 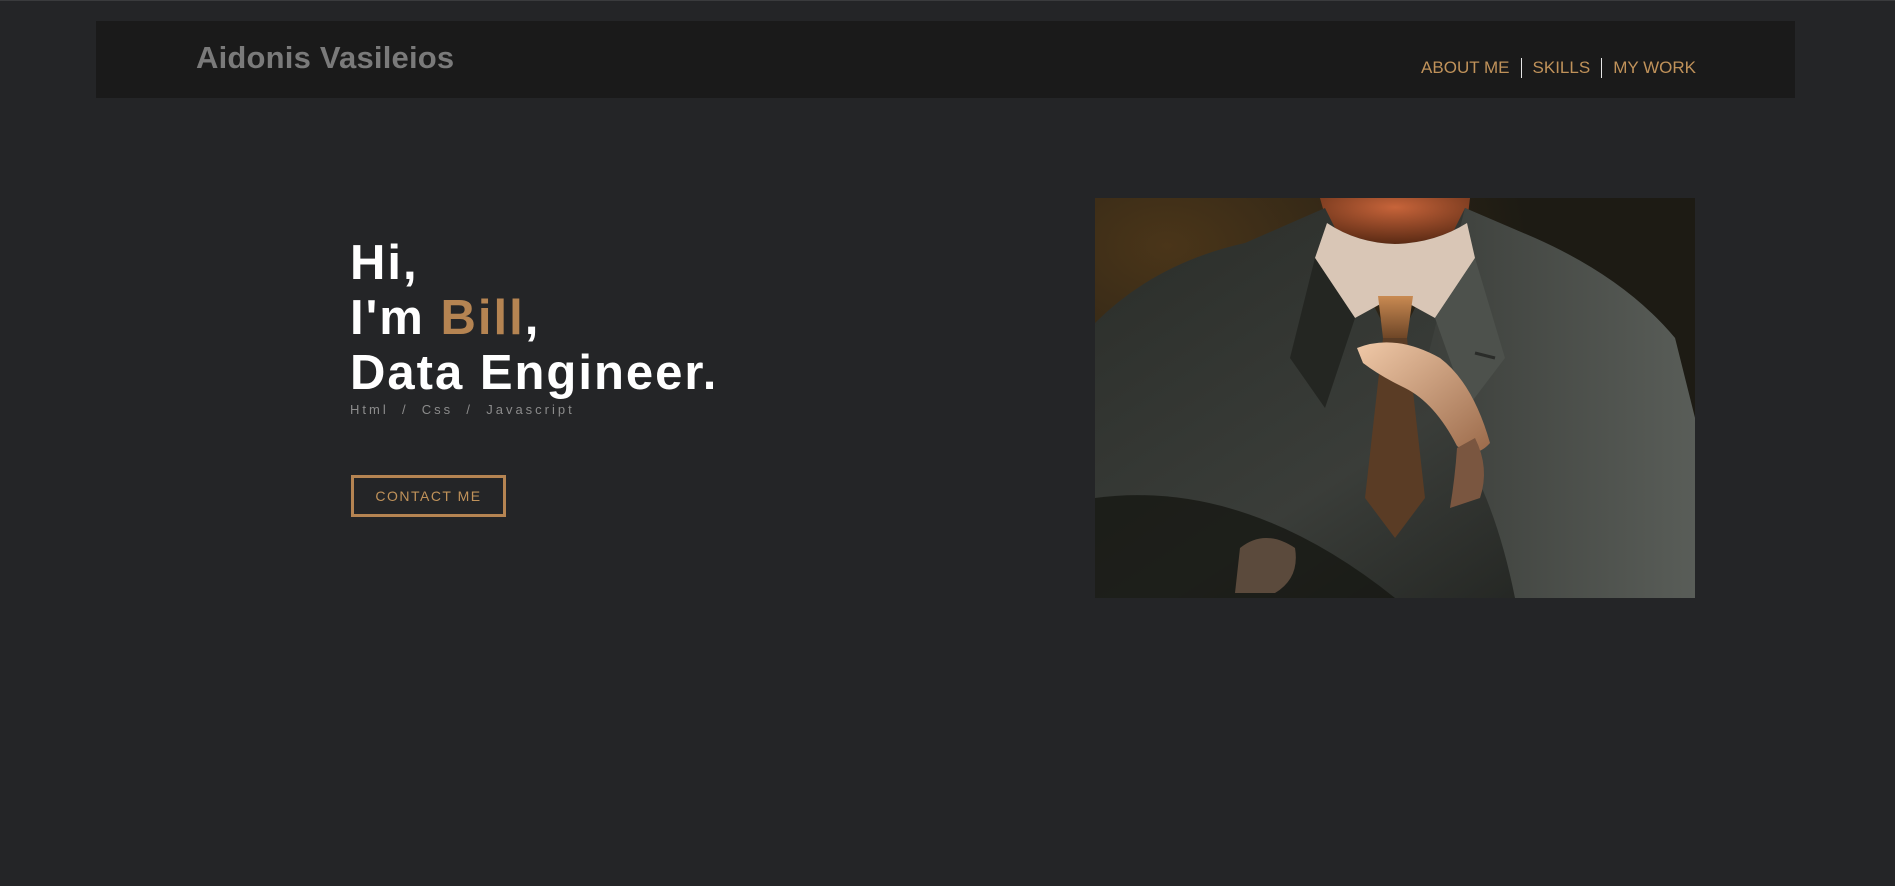 What do you see at coordinates (462, 409) in the screenshot?
I see `hero-skills: Html / Css / Javascript` at bounding box center [462, 409].